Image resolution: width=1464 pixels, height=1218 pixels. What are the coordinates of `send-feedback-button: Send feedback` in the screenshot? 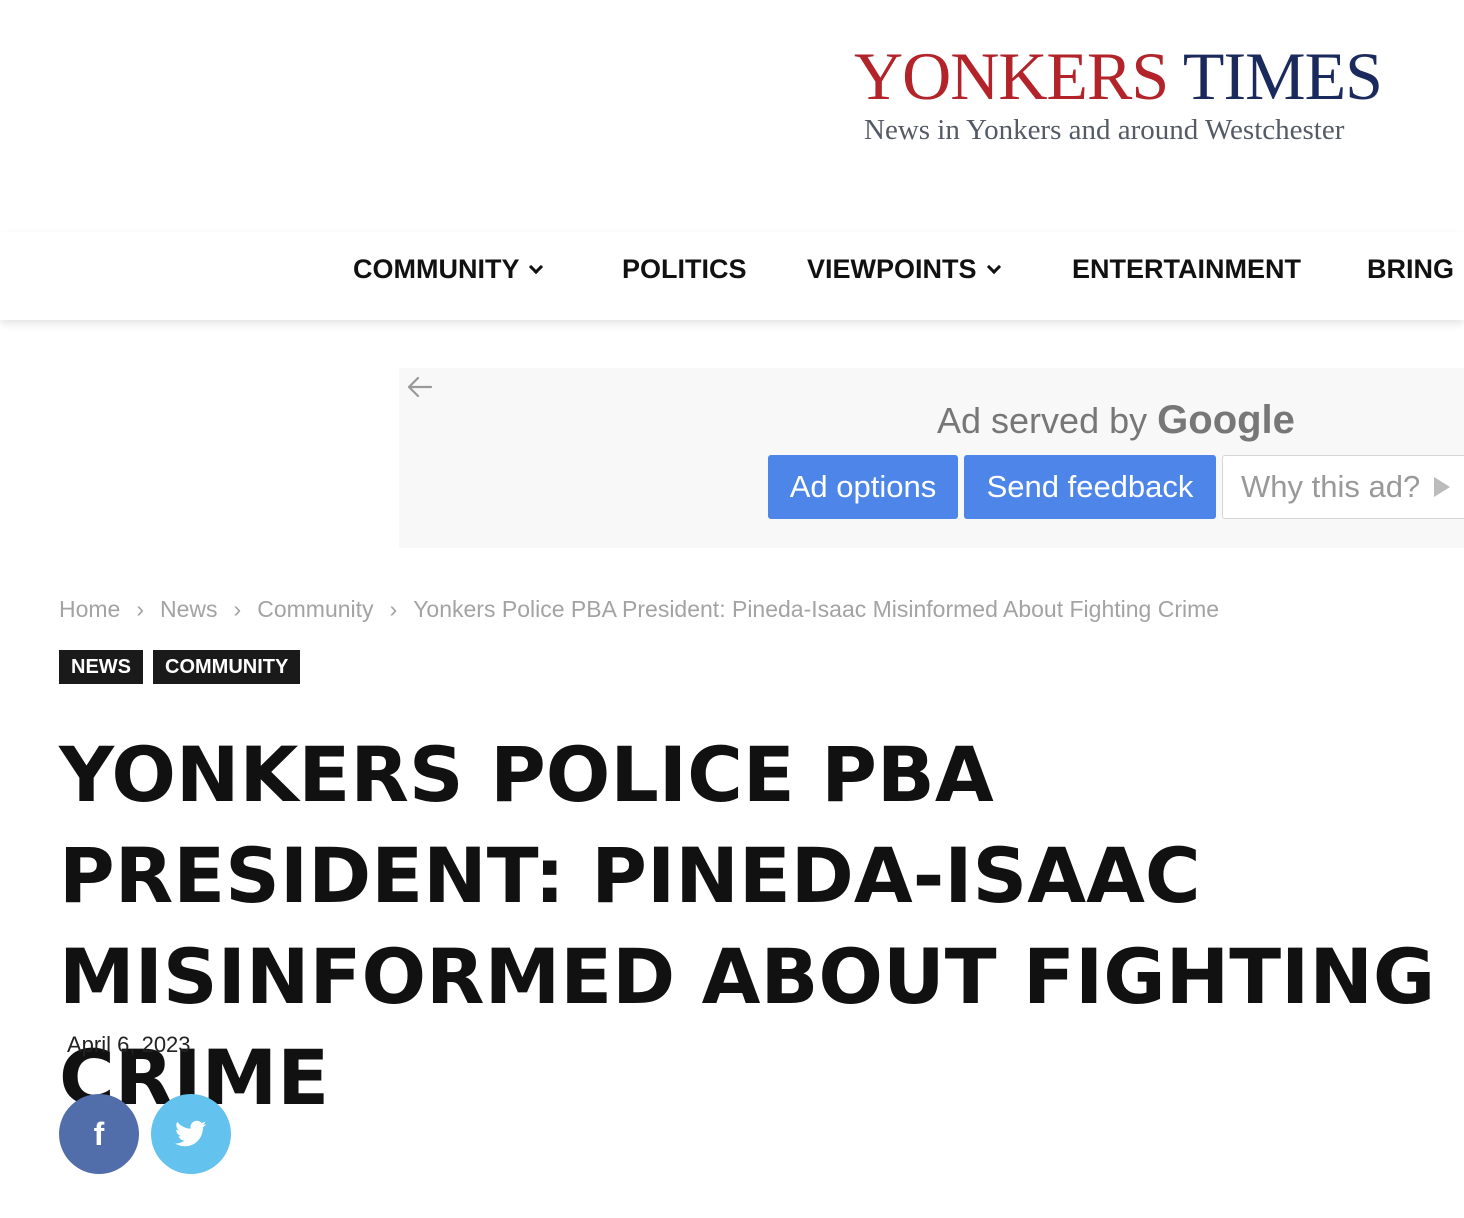 It's located at (1090, 487).